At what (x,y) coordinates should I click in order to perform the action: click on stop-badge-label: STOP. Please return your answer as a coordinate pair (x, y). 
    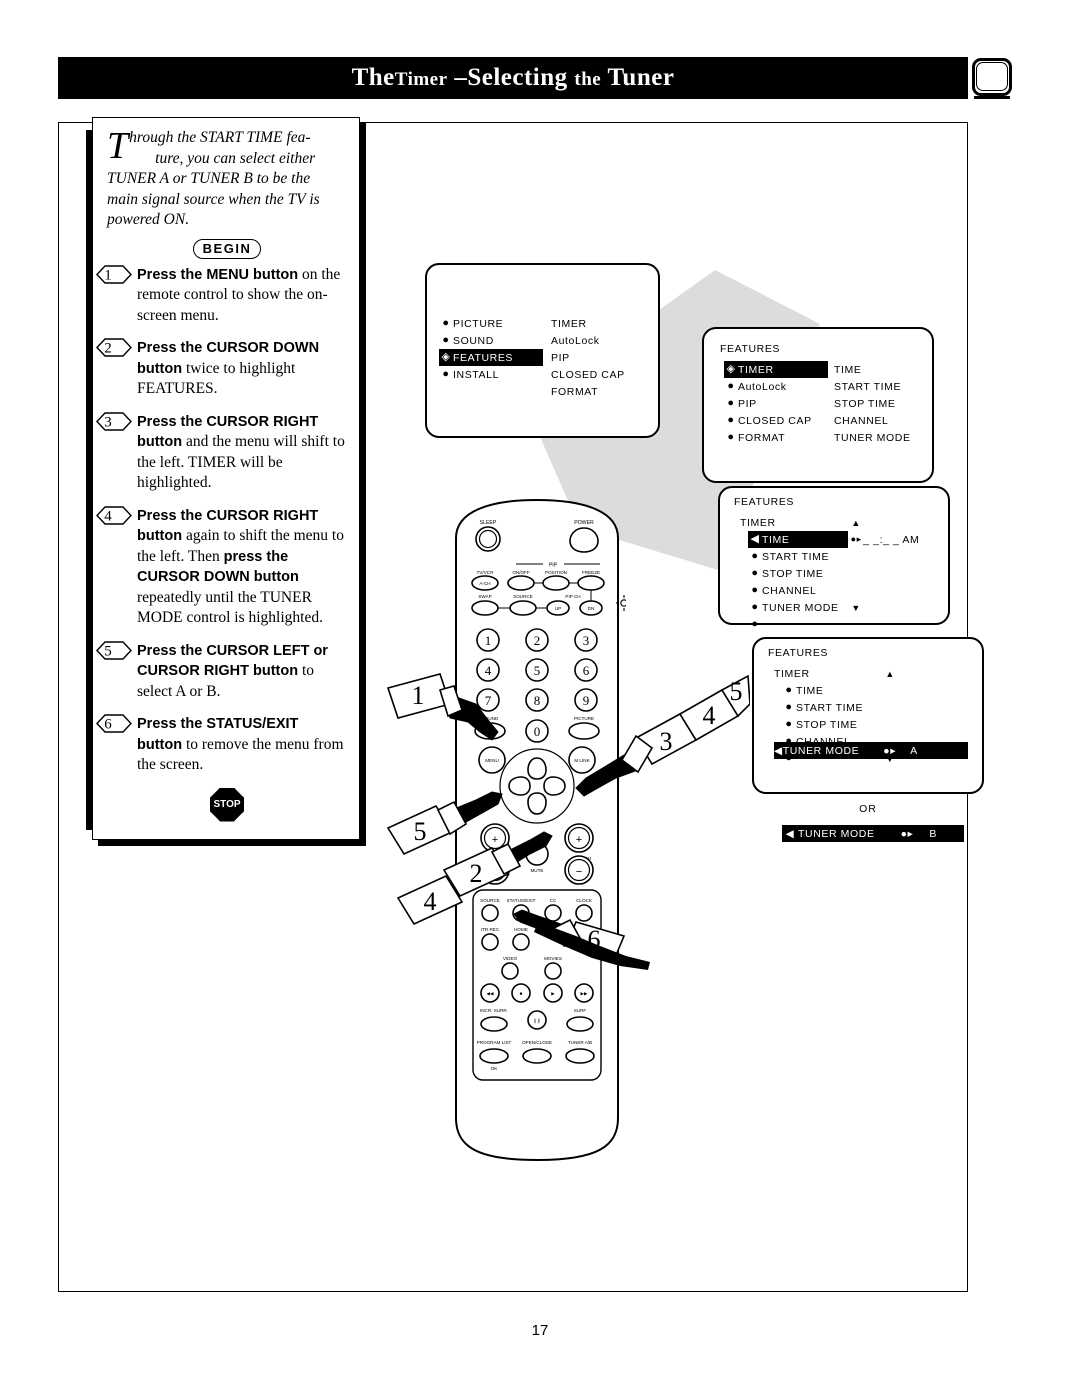
    Looking at the image, I should click on (227, 804).